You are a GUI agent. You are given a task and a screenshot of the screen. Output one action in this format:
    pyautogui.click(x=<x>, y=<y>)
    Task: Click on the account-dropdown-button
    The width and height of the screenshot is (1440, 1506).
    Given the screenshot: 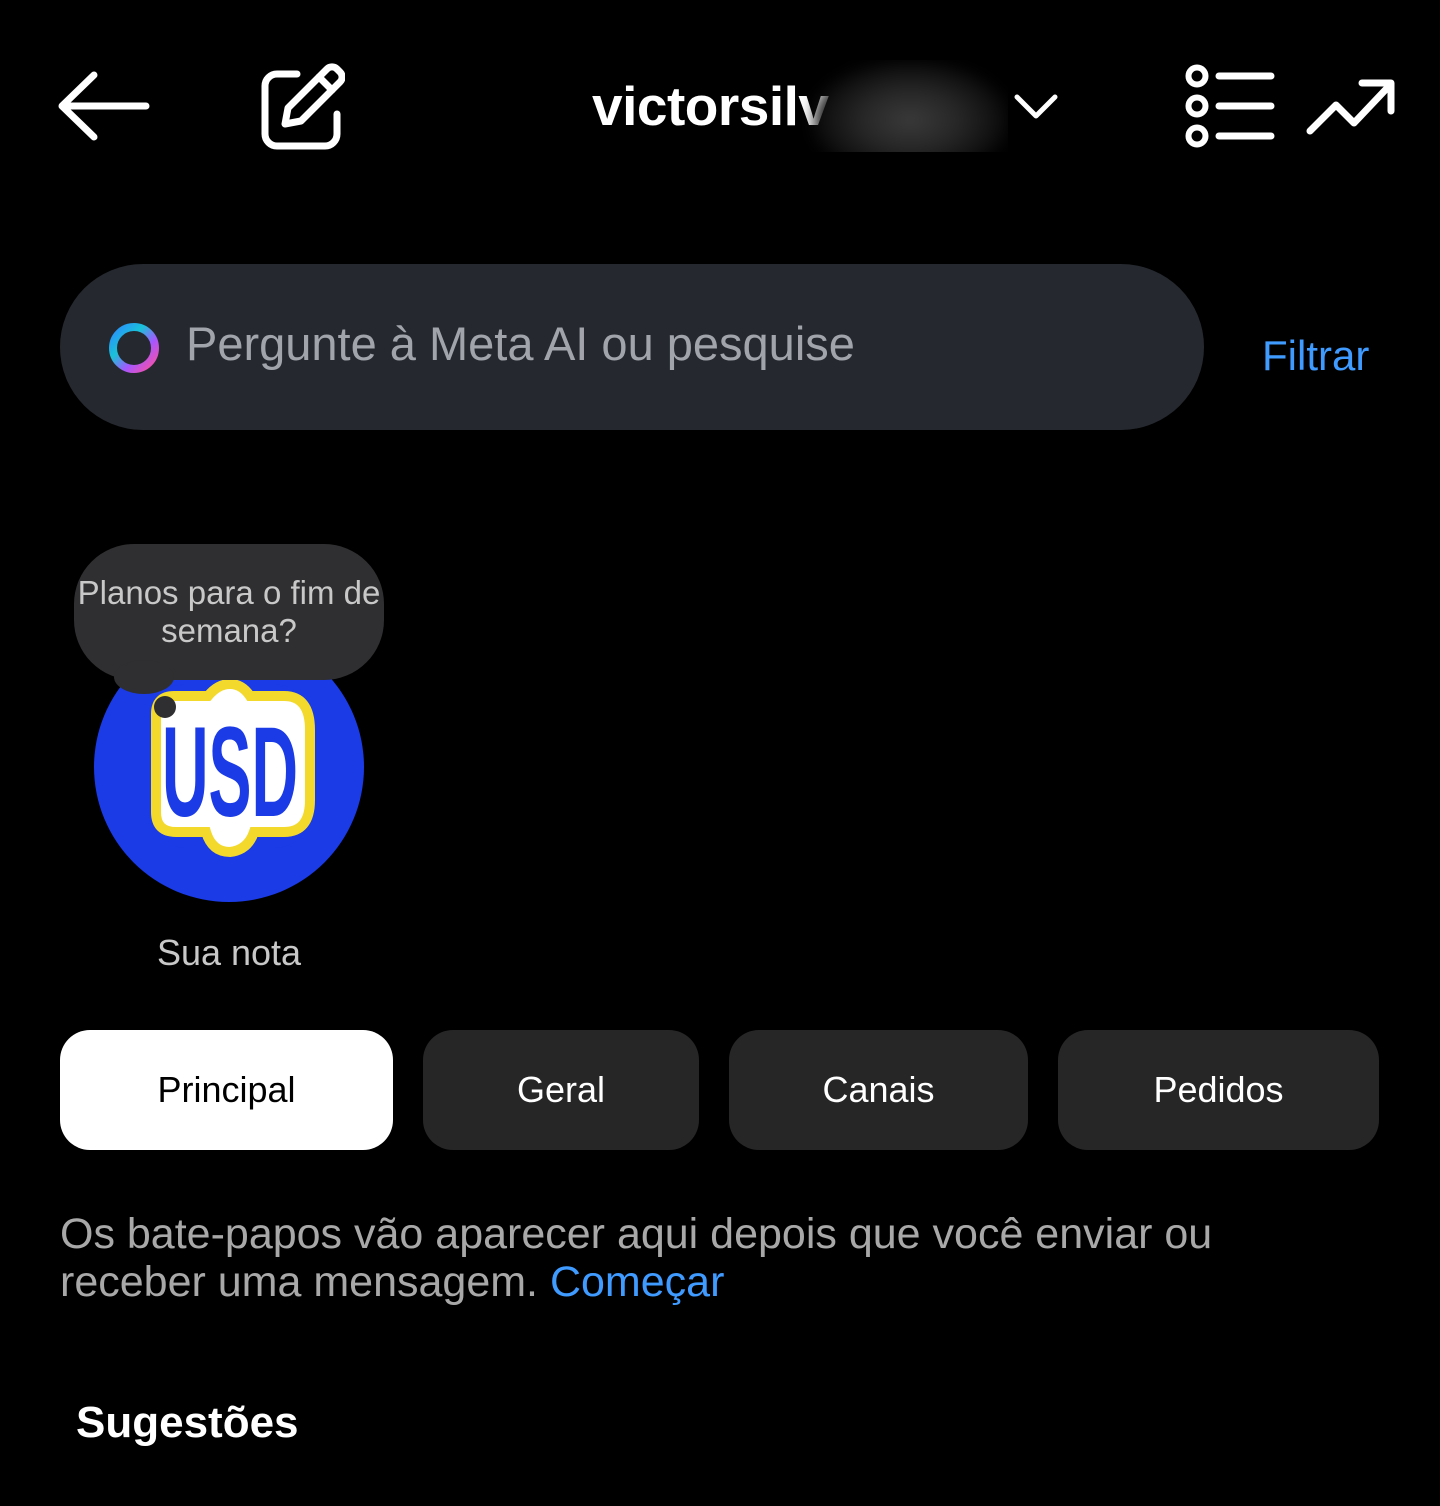 What is the action you would take?
    pyautogui.click(x=1036, y=107)
    